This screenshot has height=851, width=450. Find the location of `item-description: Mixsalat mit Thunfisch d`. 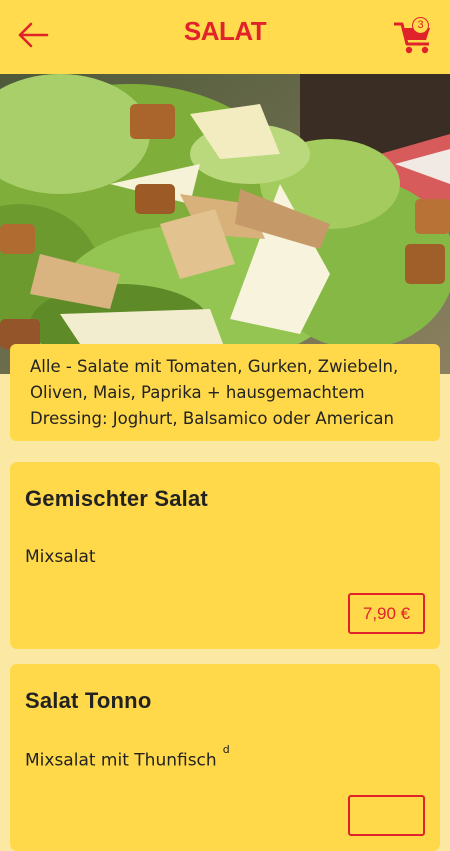

item-description: Mixsalat mit Thunfisch d is located at coordinates (127, 757).